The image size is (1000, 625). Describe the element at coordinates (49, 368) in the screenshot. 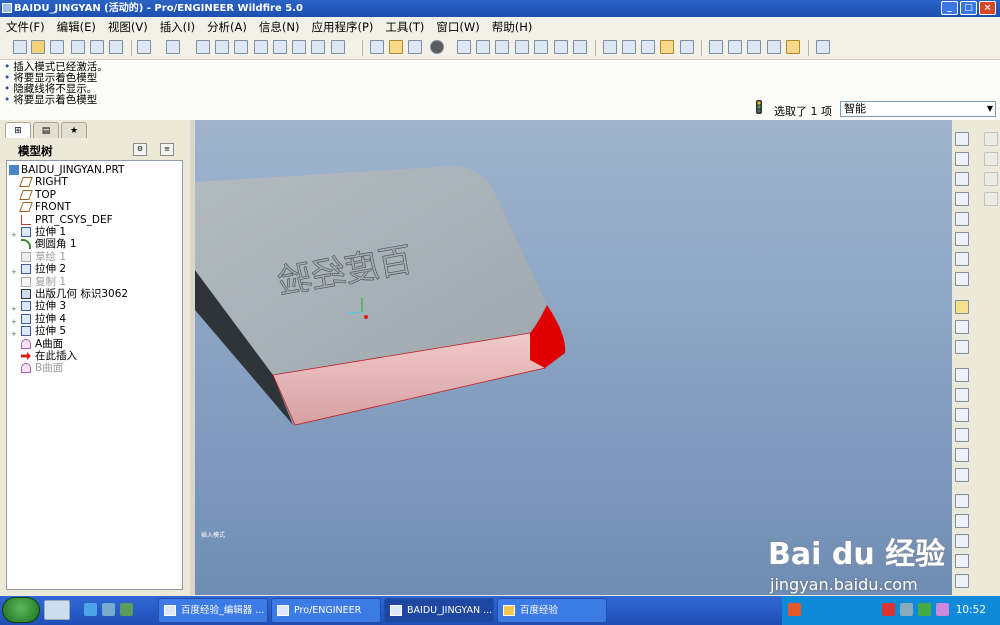

I see `tree-item-label: B曲面` at that location.